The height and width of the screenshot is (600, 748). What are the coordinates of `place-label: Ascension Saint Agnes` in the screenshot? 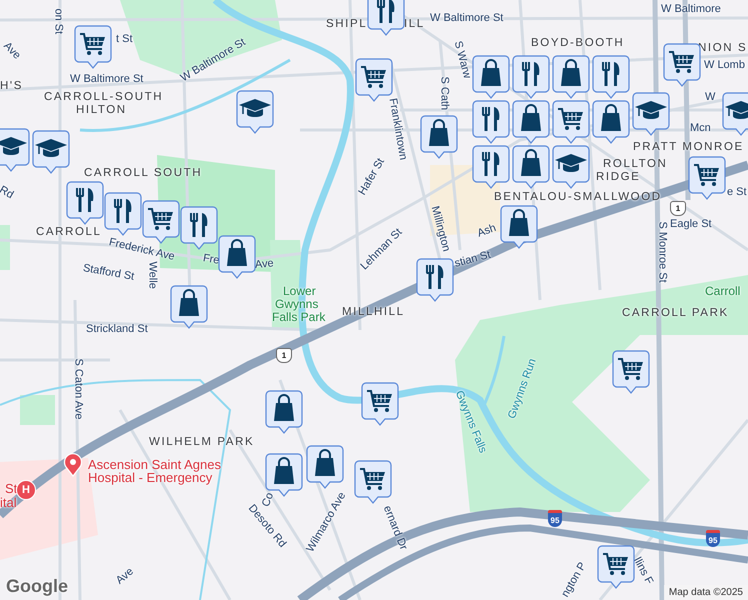 It's located at (154, 464).